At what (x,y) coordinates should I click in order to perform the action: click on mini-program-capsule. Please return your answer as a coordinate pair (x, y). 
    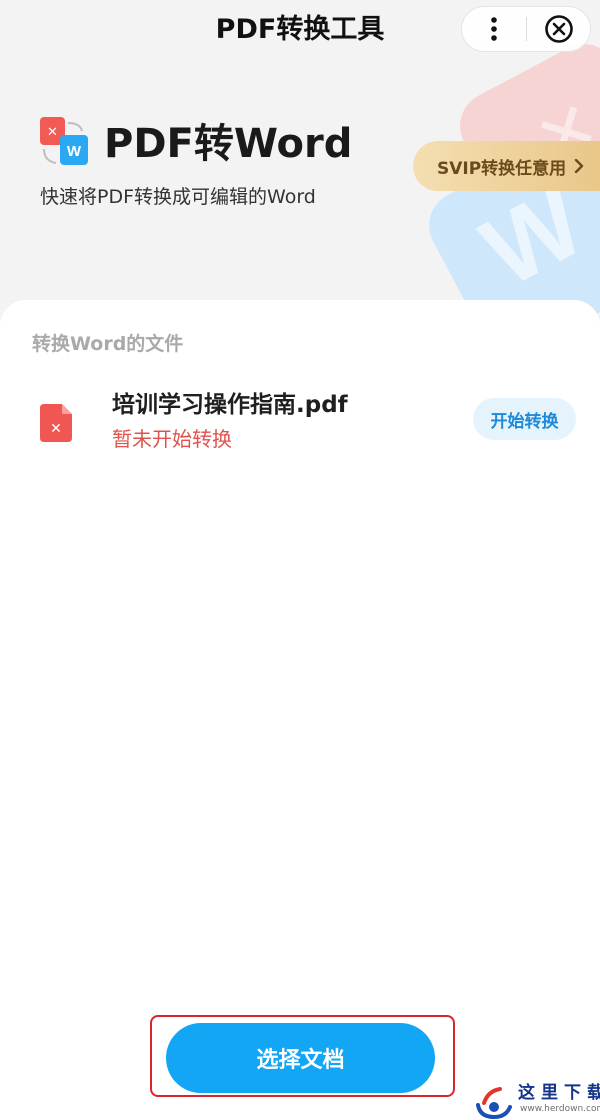
    Looking at the image, I should click on (526, 29).